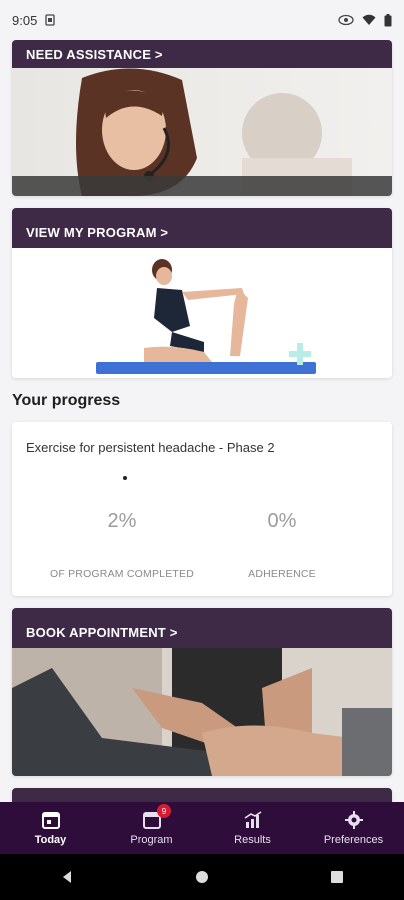  Describe the element at coordinates (102, 632) in the screenshot. I see `appointment-label: BOOK APPOINTMENT >` at that location.